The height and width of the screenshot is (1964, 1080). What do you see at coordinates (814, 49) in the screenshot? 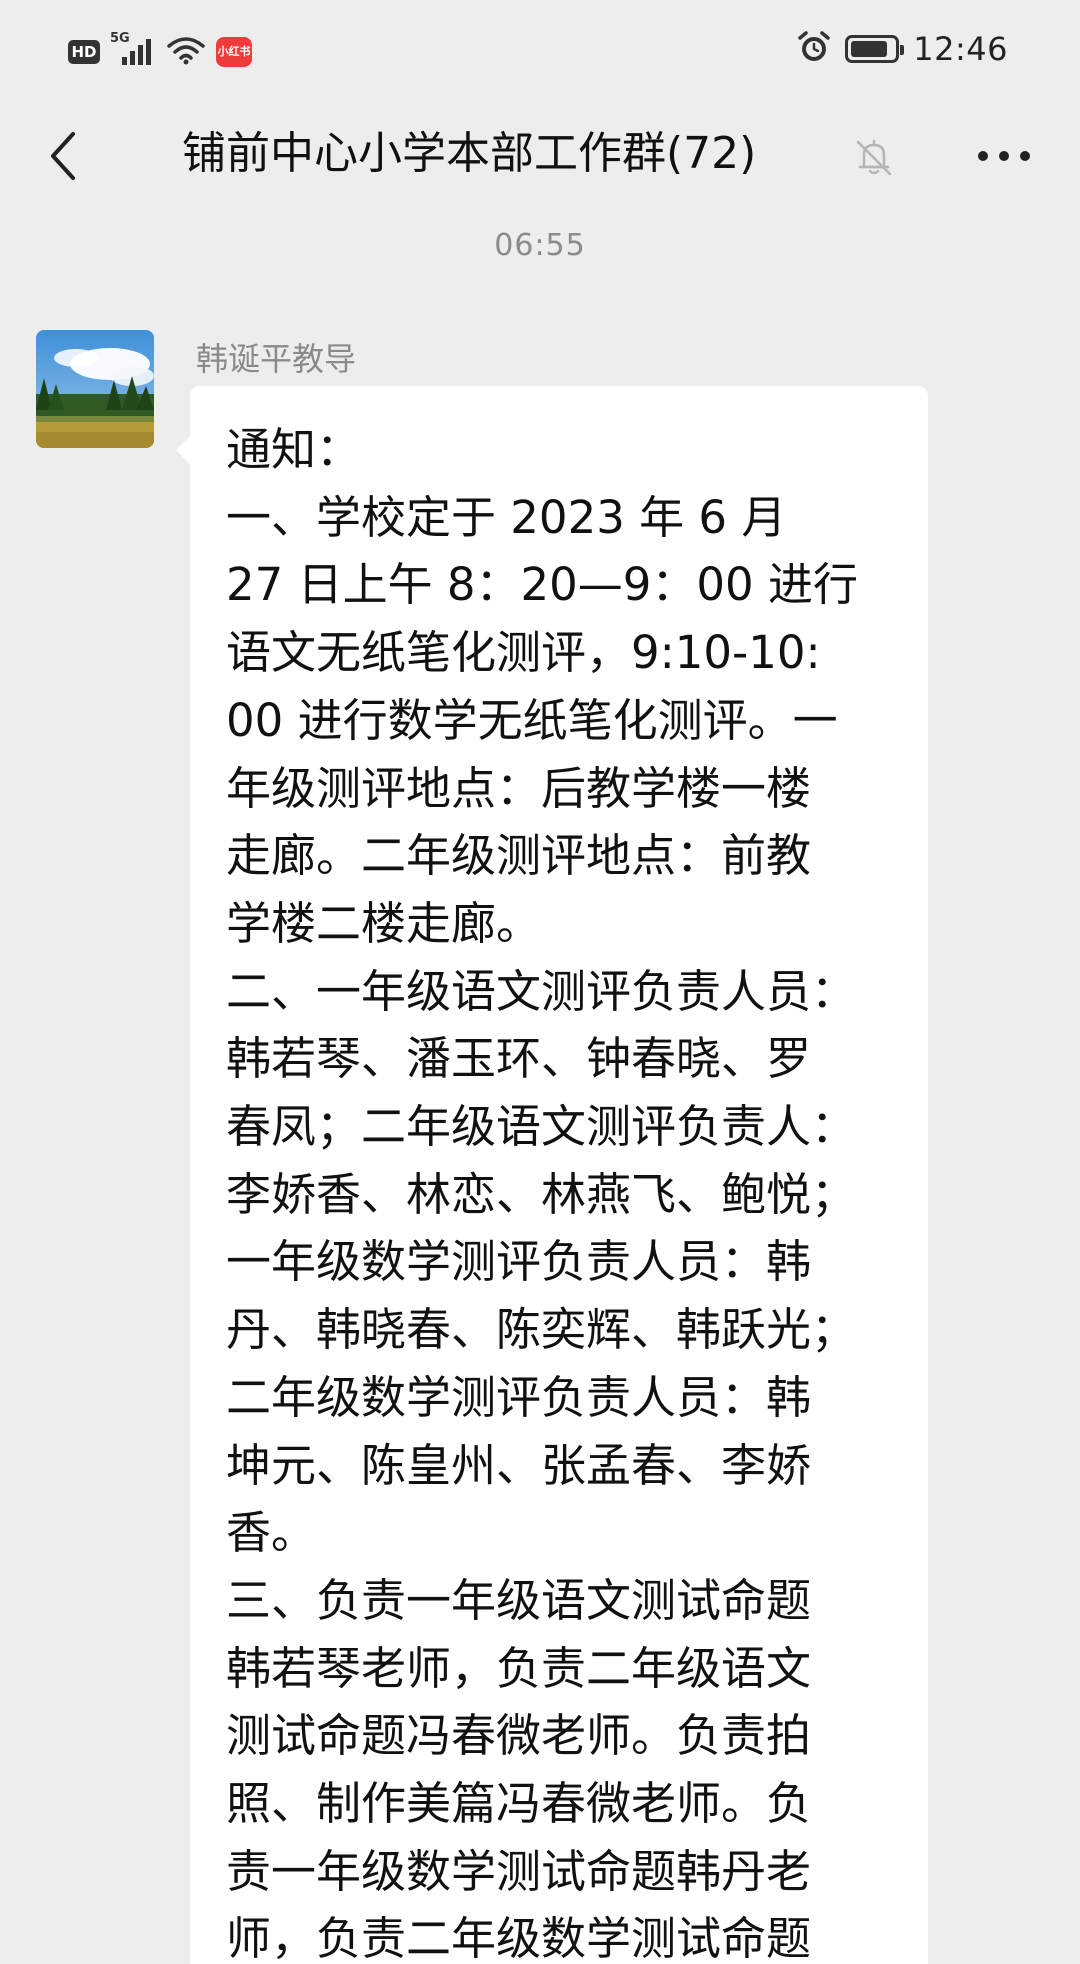
I see `alarm-icon` at bounding box center [814, 49].